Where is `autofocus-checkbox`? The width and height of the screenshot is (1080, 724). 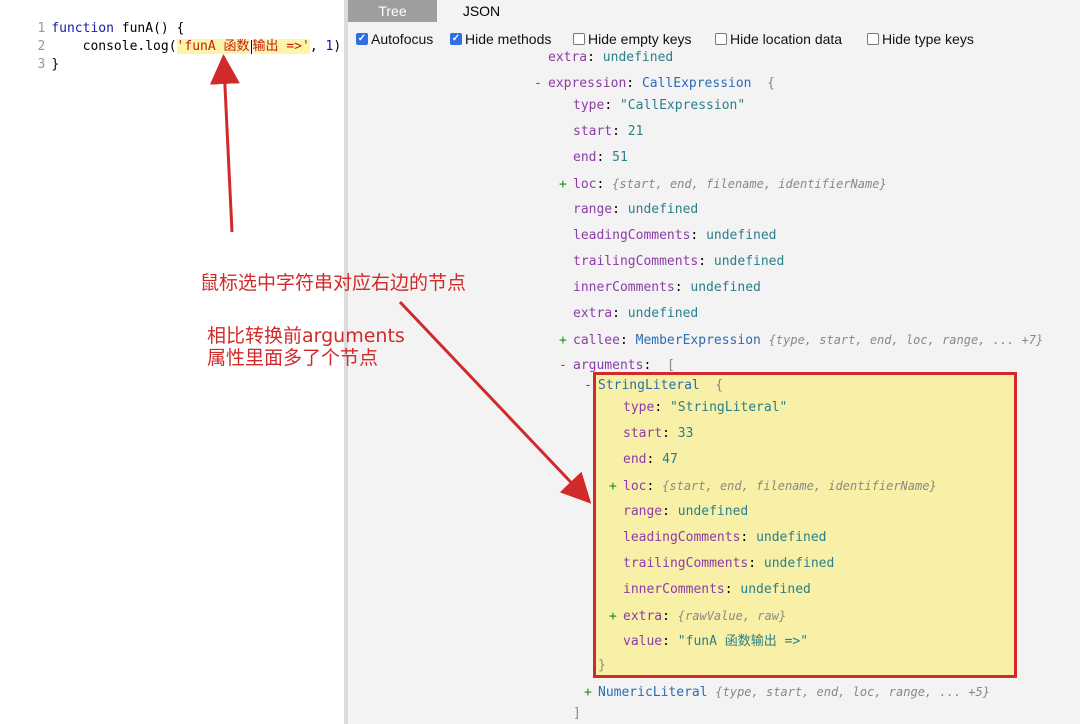
autofocus-checkbox is located at coordinates (362, 39).